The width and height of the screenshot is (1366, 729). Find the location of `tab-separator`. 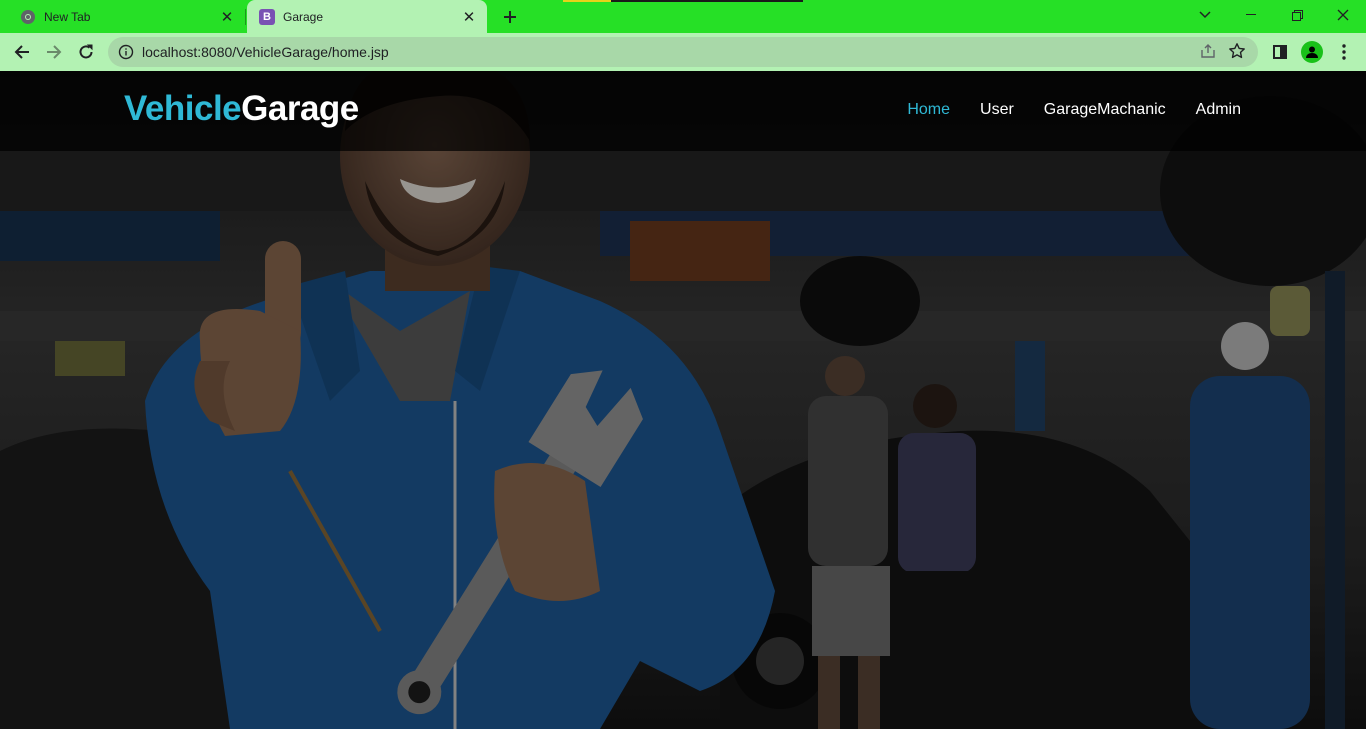

tab-separator is located at coordinates (245, 17).